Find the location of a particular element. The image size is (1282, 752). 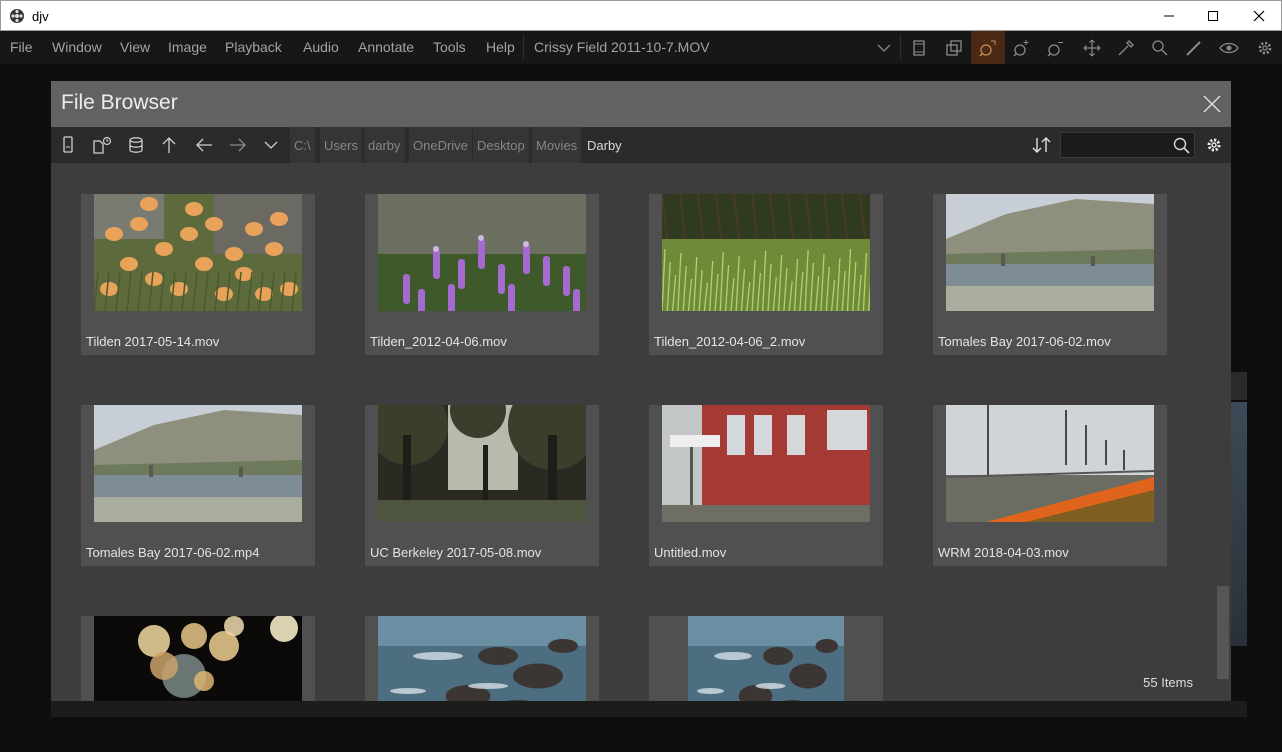

path-segment-darby: darby is located at coordinates (384, 145).